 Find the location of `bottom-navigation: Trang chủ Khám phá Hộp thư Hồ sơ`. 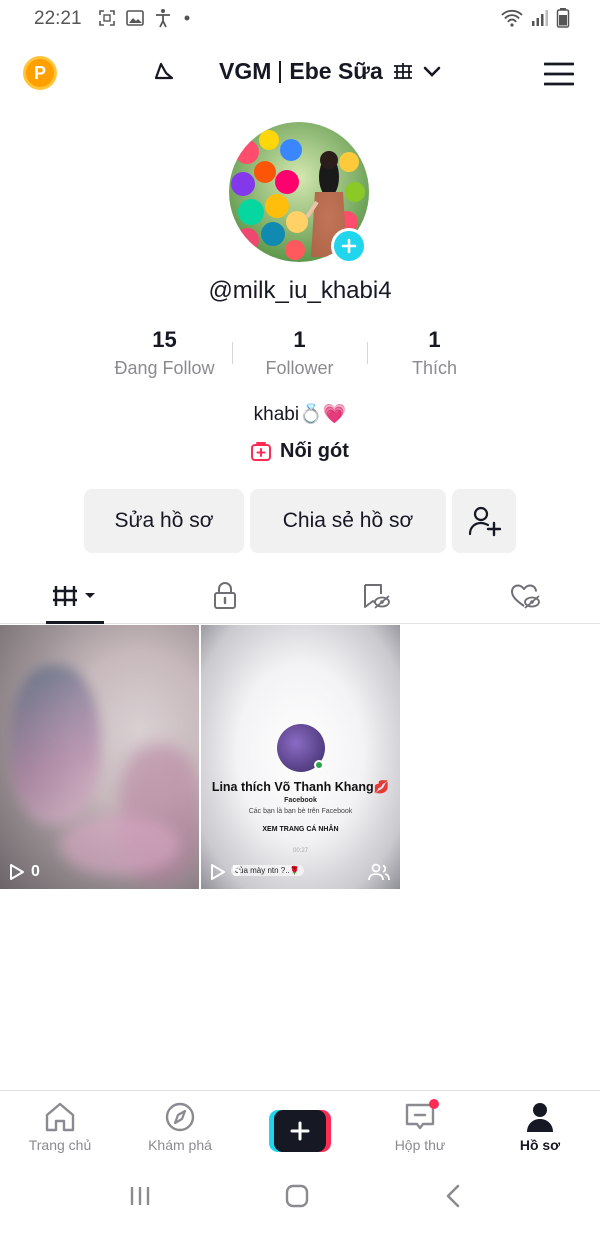

bottom-navigation: Trang chủ Khám phá Hộp thư Hồ sơ is located at coordinates (300, 1126).